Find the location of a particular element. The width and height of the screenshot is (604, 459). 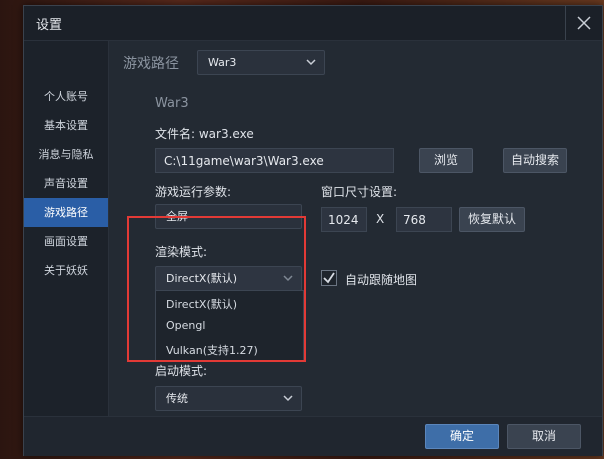

path-input: C:\11game\war3\War3.exe is located at coordinates (274, 160).